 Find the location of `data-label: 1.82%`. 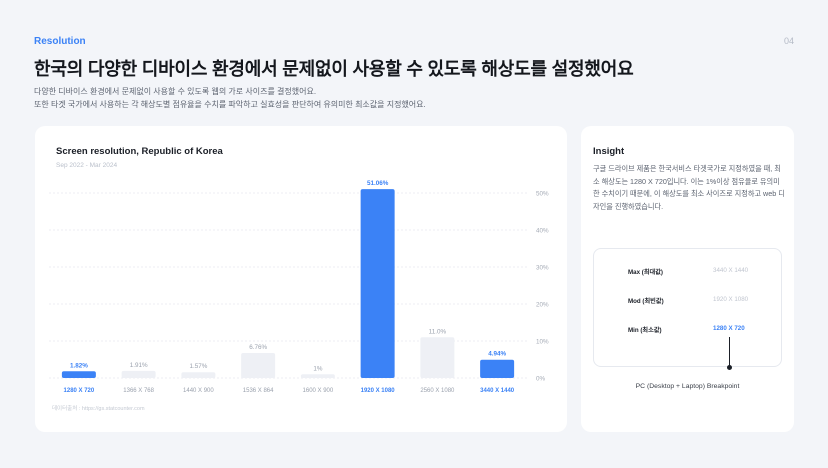

data-label: 1.82% is located at coordinates (79, 365).